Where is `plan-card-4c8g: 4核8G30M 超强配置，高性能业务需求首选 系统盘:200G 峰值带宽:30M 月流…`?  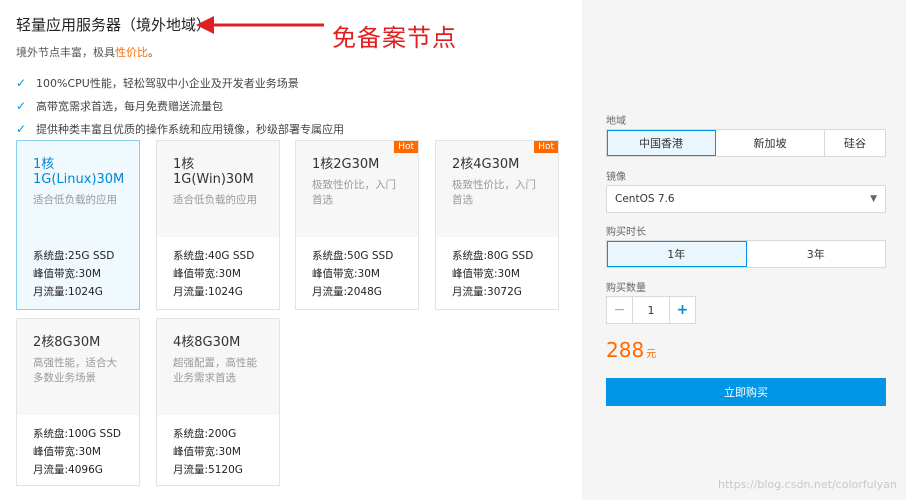 plan-card-4c8g: 4核8G30M 超强配置，高性能业务需求首选 系统盘:200G 峰值带宽:30M 月流… is located at coordinates (218, 402).